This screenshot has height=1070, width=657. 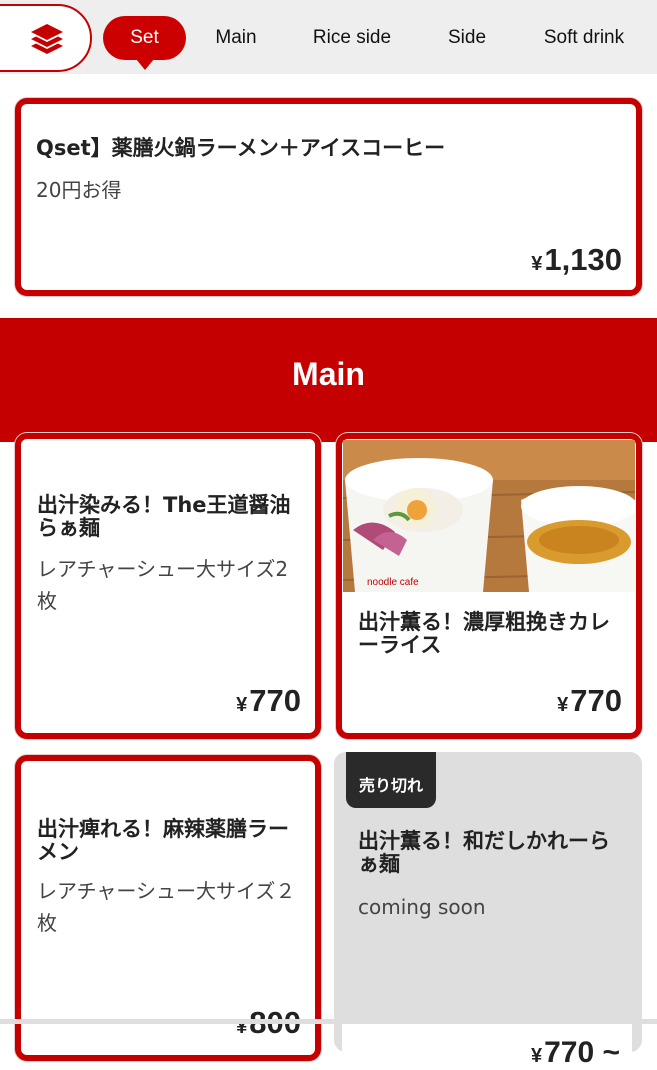 I want to click on price-value: 1,130, so click(x=583, y=259).